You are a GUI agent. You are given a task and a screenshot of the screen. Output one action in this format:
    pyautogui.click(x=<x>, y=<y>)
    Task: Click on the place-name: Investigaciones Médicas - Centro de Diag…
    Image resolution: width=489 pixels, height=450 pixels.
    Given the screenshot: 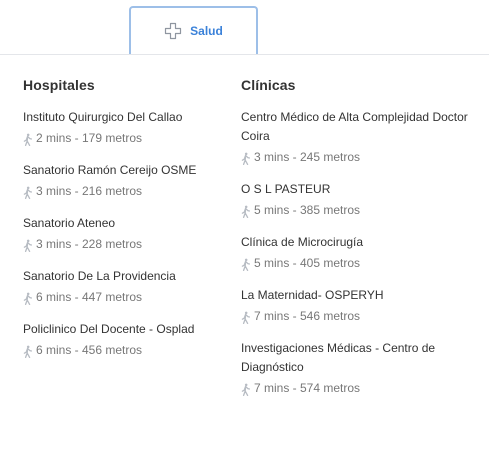 What is the action you would take?
    pyautogui.click(x=338, y=357)
    